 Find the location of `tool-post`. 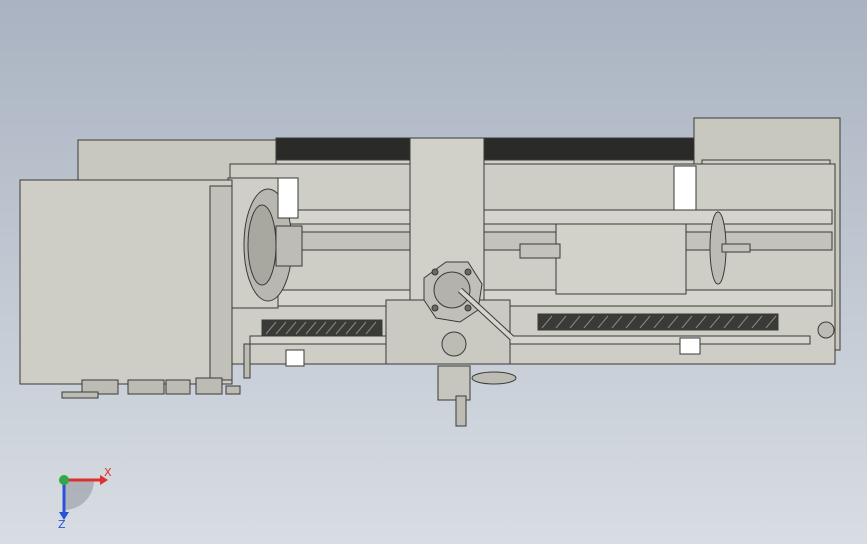

tool-post is located at coordinates (453, 292).